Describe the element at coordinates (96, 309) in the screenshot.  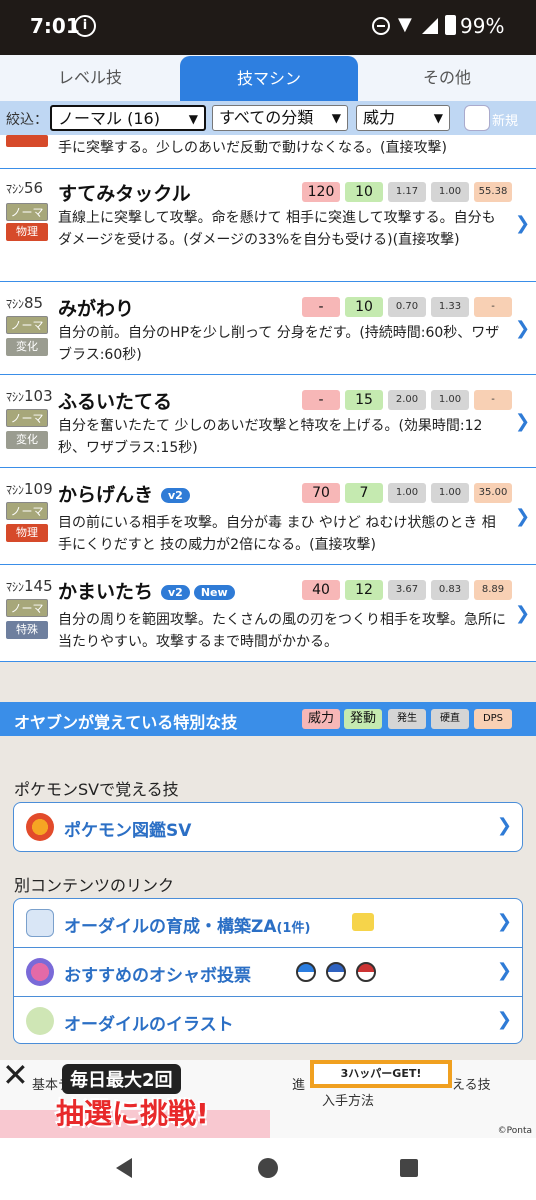
I see `move-name: みがわり` at that location.